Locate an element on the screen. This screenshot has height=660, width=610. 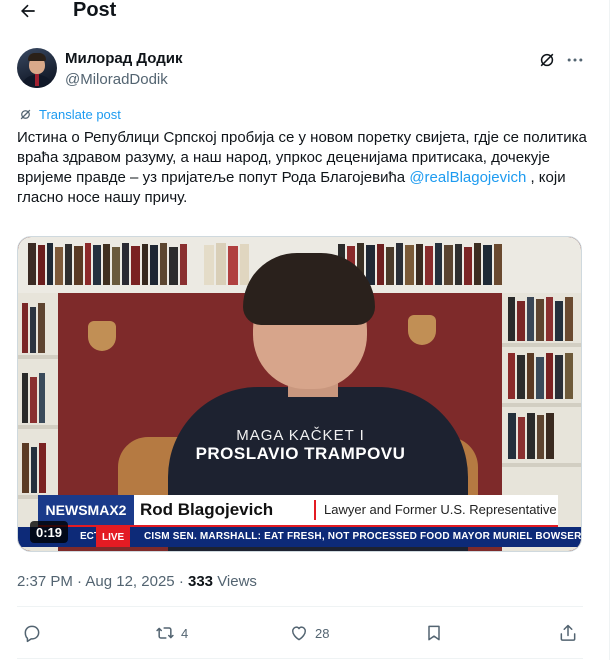
post-time: 2:37 PM is located at coordinates (45, 581).